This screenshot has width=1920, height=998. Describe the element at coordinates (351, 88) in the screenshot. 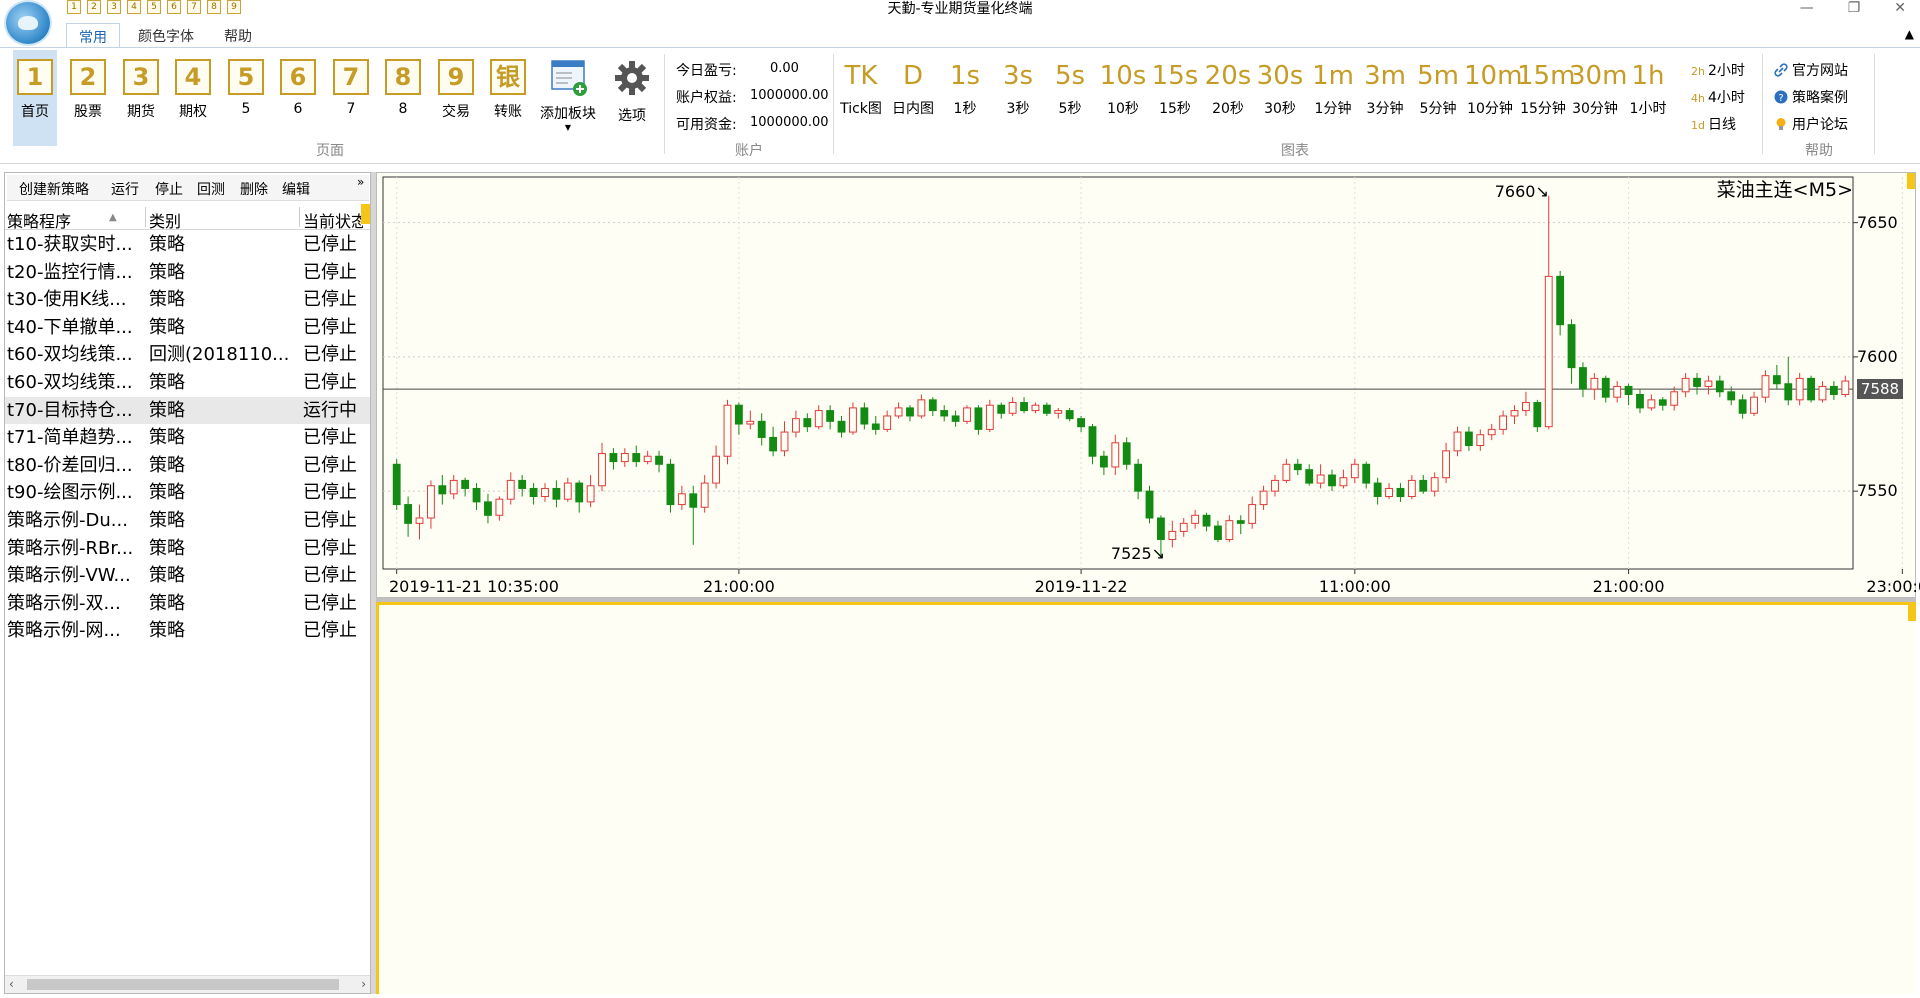

I see `page-7-button: 7 7` at that location.